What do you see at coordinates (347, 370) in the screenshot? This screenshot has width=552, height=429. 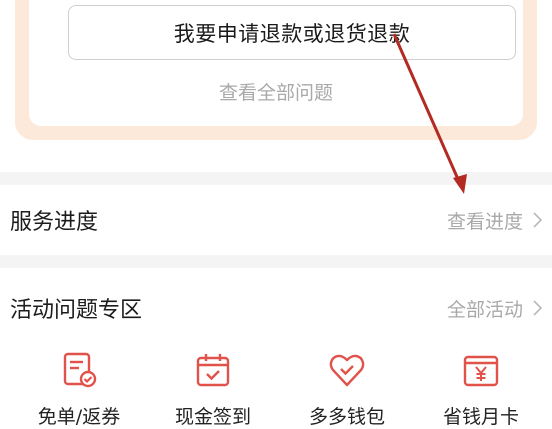 I see `heart-wallet-icon` at bounding box center [347, 370].